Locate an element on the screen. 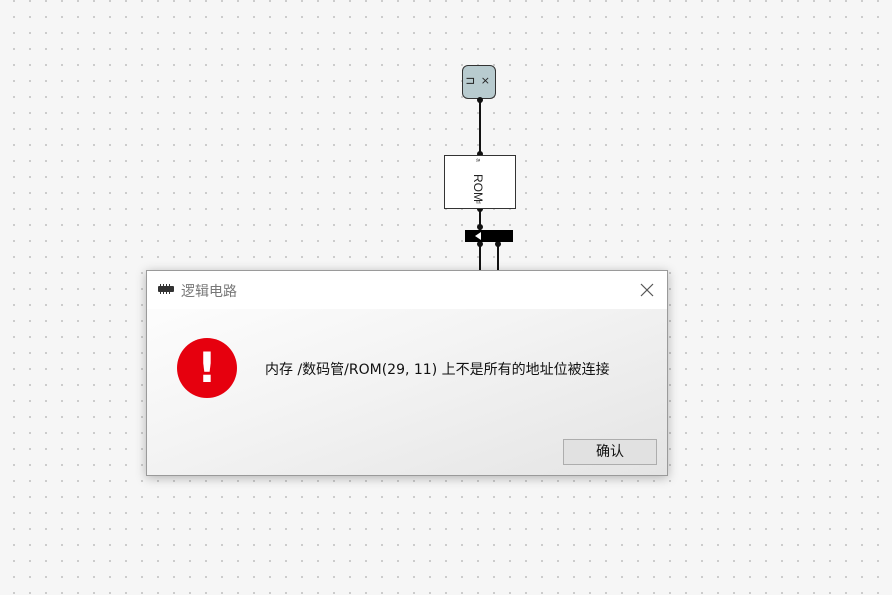 The width and height of the screenshot is (892, 595). exclamation-icon: ! is located at coordinates (207, 367).